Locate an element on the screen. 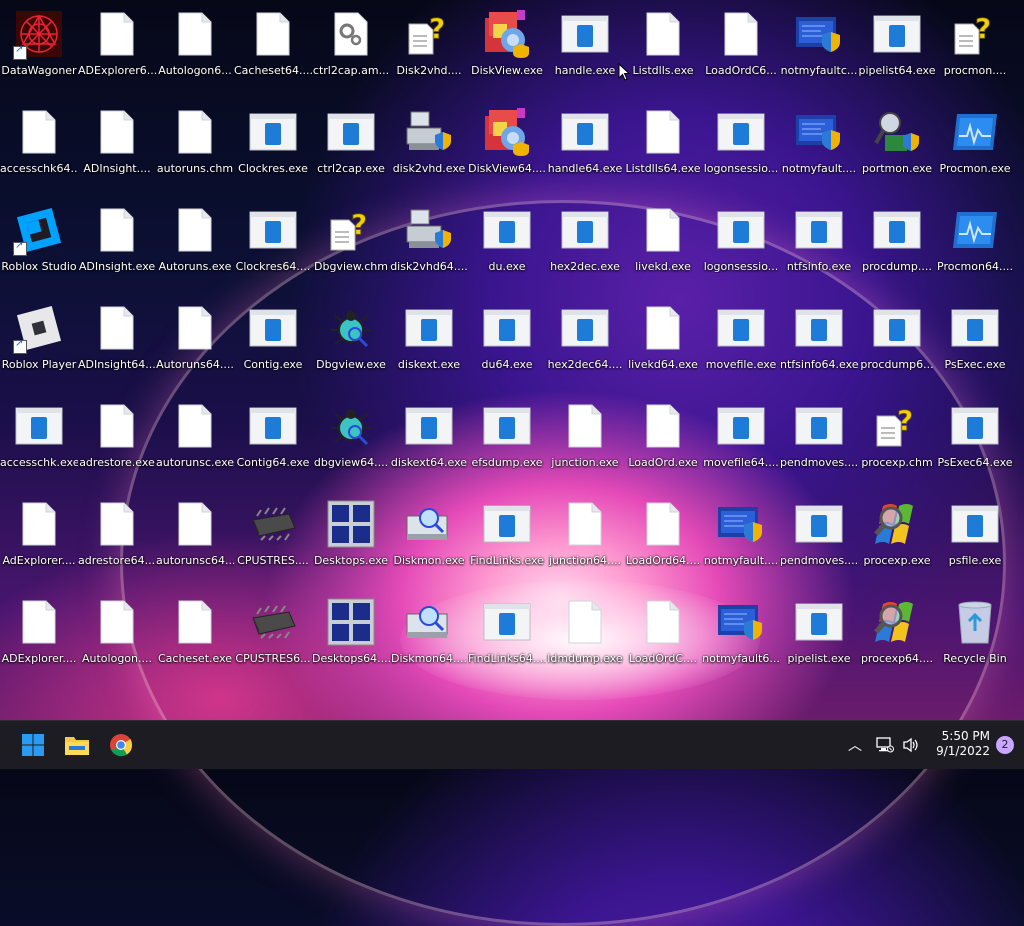  start-button is located at coordinates (33, 745).